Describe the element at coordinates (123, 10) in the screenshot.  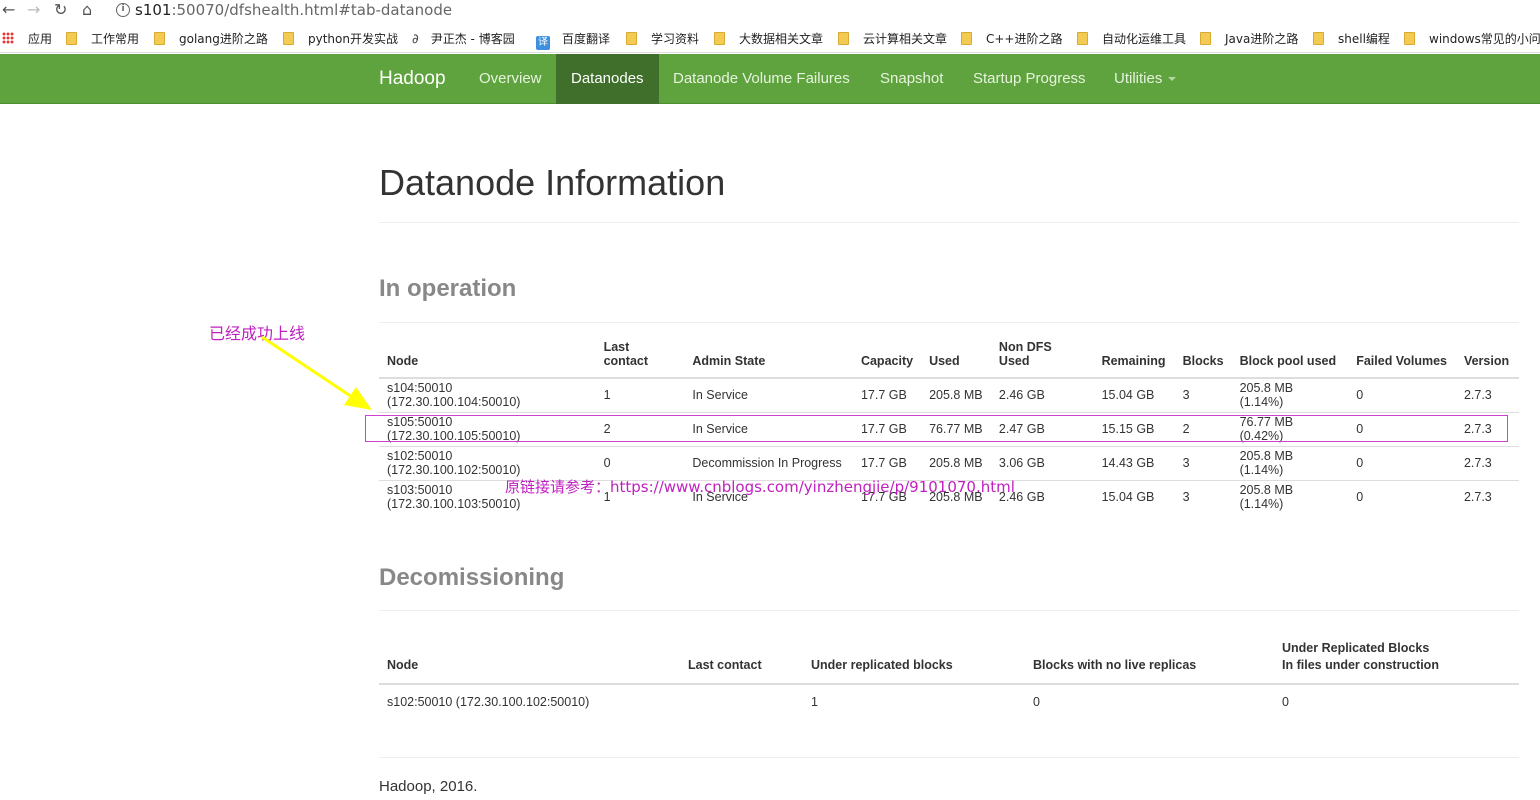
I see `site-info-icon: i` at that location.